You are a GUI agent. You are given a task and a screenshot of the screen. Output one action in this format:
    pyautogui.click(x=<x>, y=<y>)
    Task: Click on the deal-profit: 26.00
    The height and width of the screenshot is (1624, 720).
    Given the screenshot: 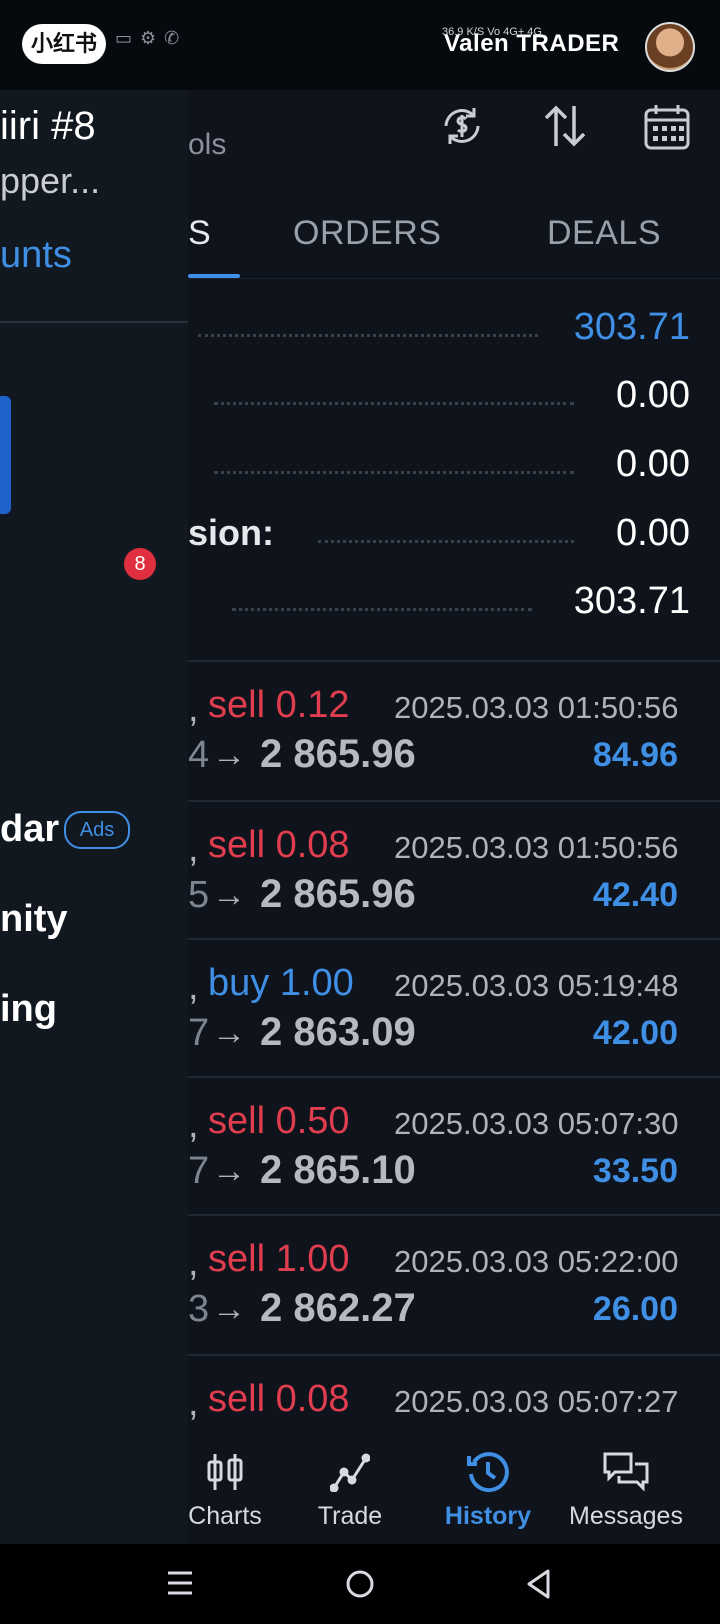 What is the action you would take?
    pyautogui.click(x=635, y=1309)
    